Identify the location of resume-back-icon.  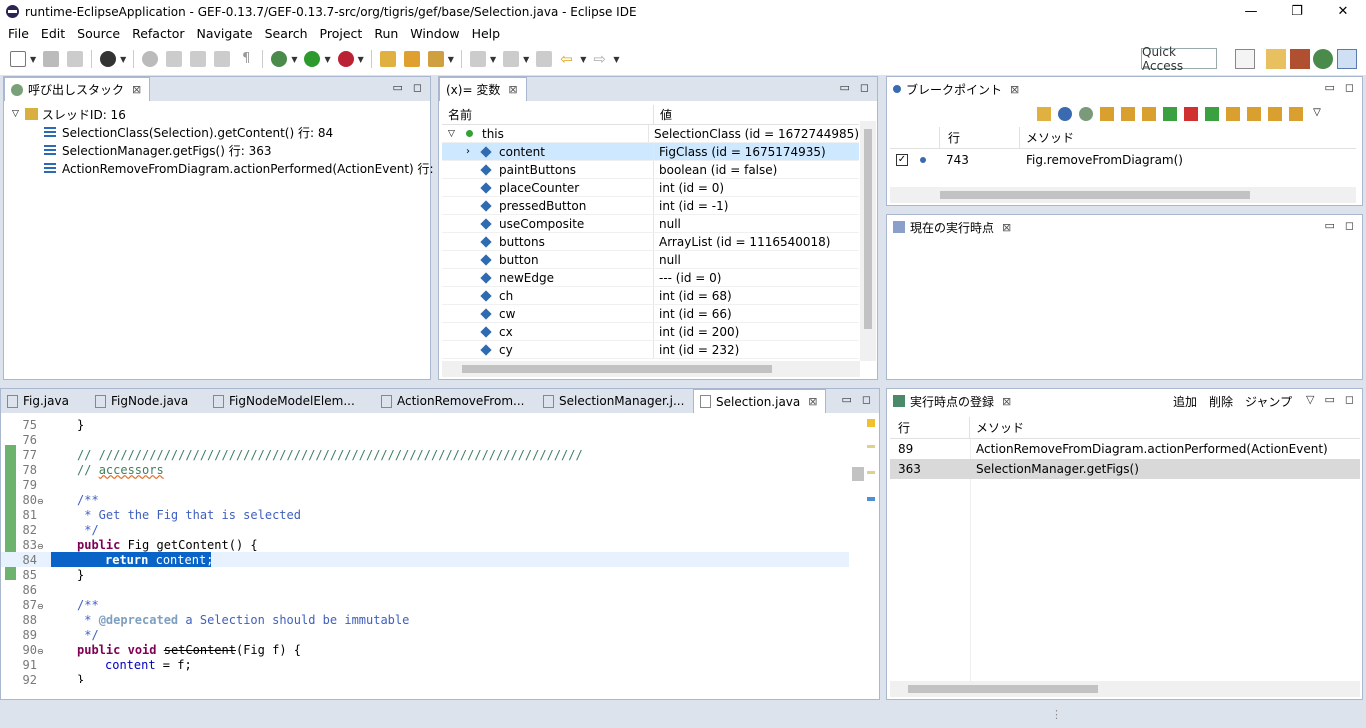
(1170, 114).